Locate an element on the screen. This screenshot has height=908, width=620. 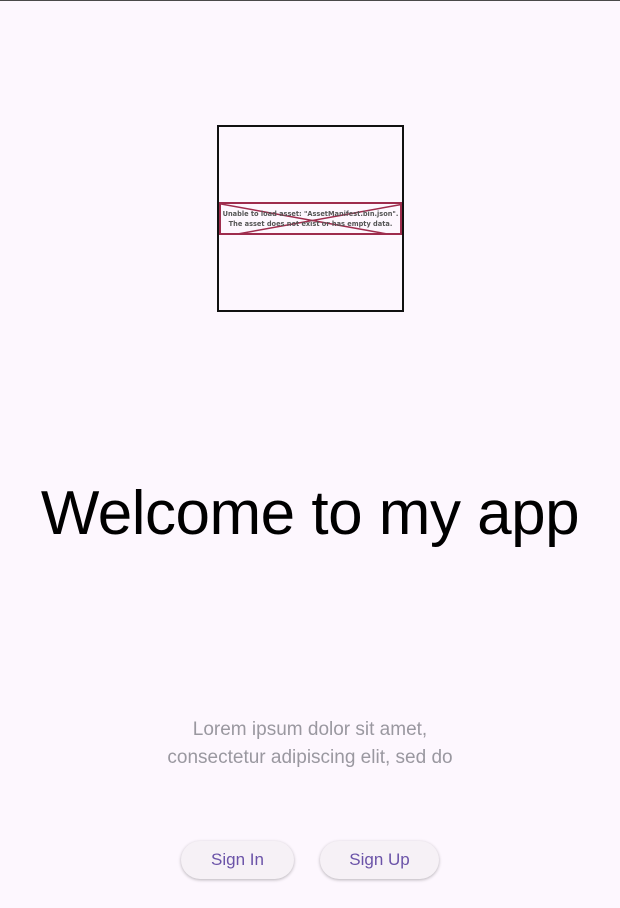
status-divider is located at coordinates (310, 0).